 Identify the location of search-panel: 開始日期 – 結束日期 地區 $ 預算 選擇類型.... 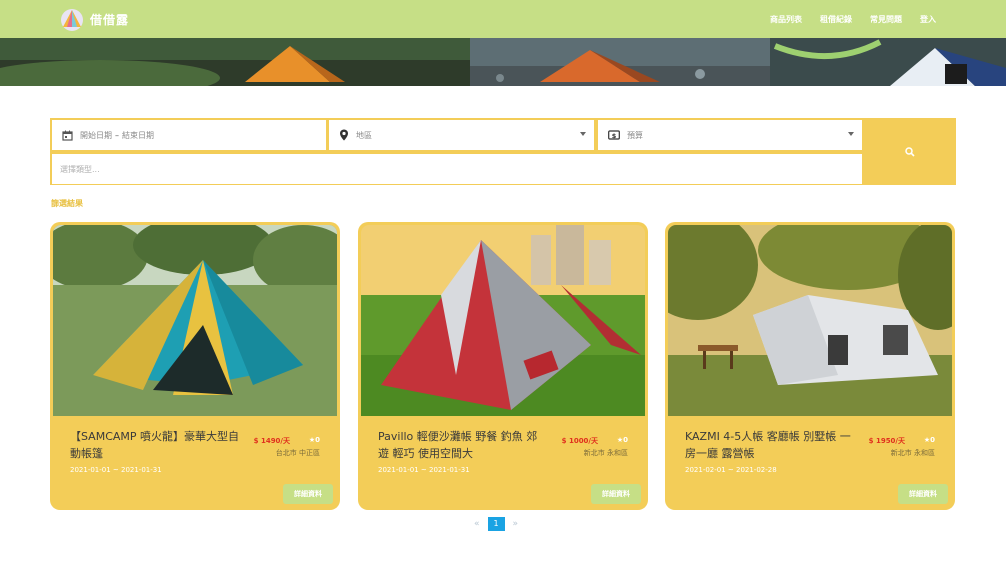
(503, 151).